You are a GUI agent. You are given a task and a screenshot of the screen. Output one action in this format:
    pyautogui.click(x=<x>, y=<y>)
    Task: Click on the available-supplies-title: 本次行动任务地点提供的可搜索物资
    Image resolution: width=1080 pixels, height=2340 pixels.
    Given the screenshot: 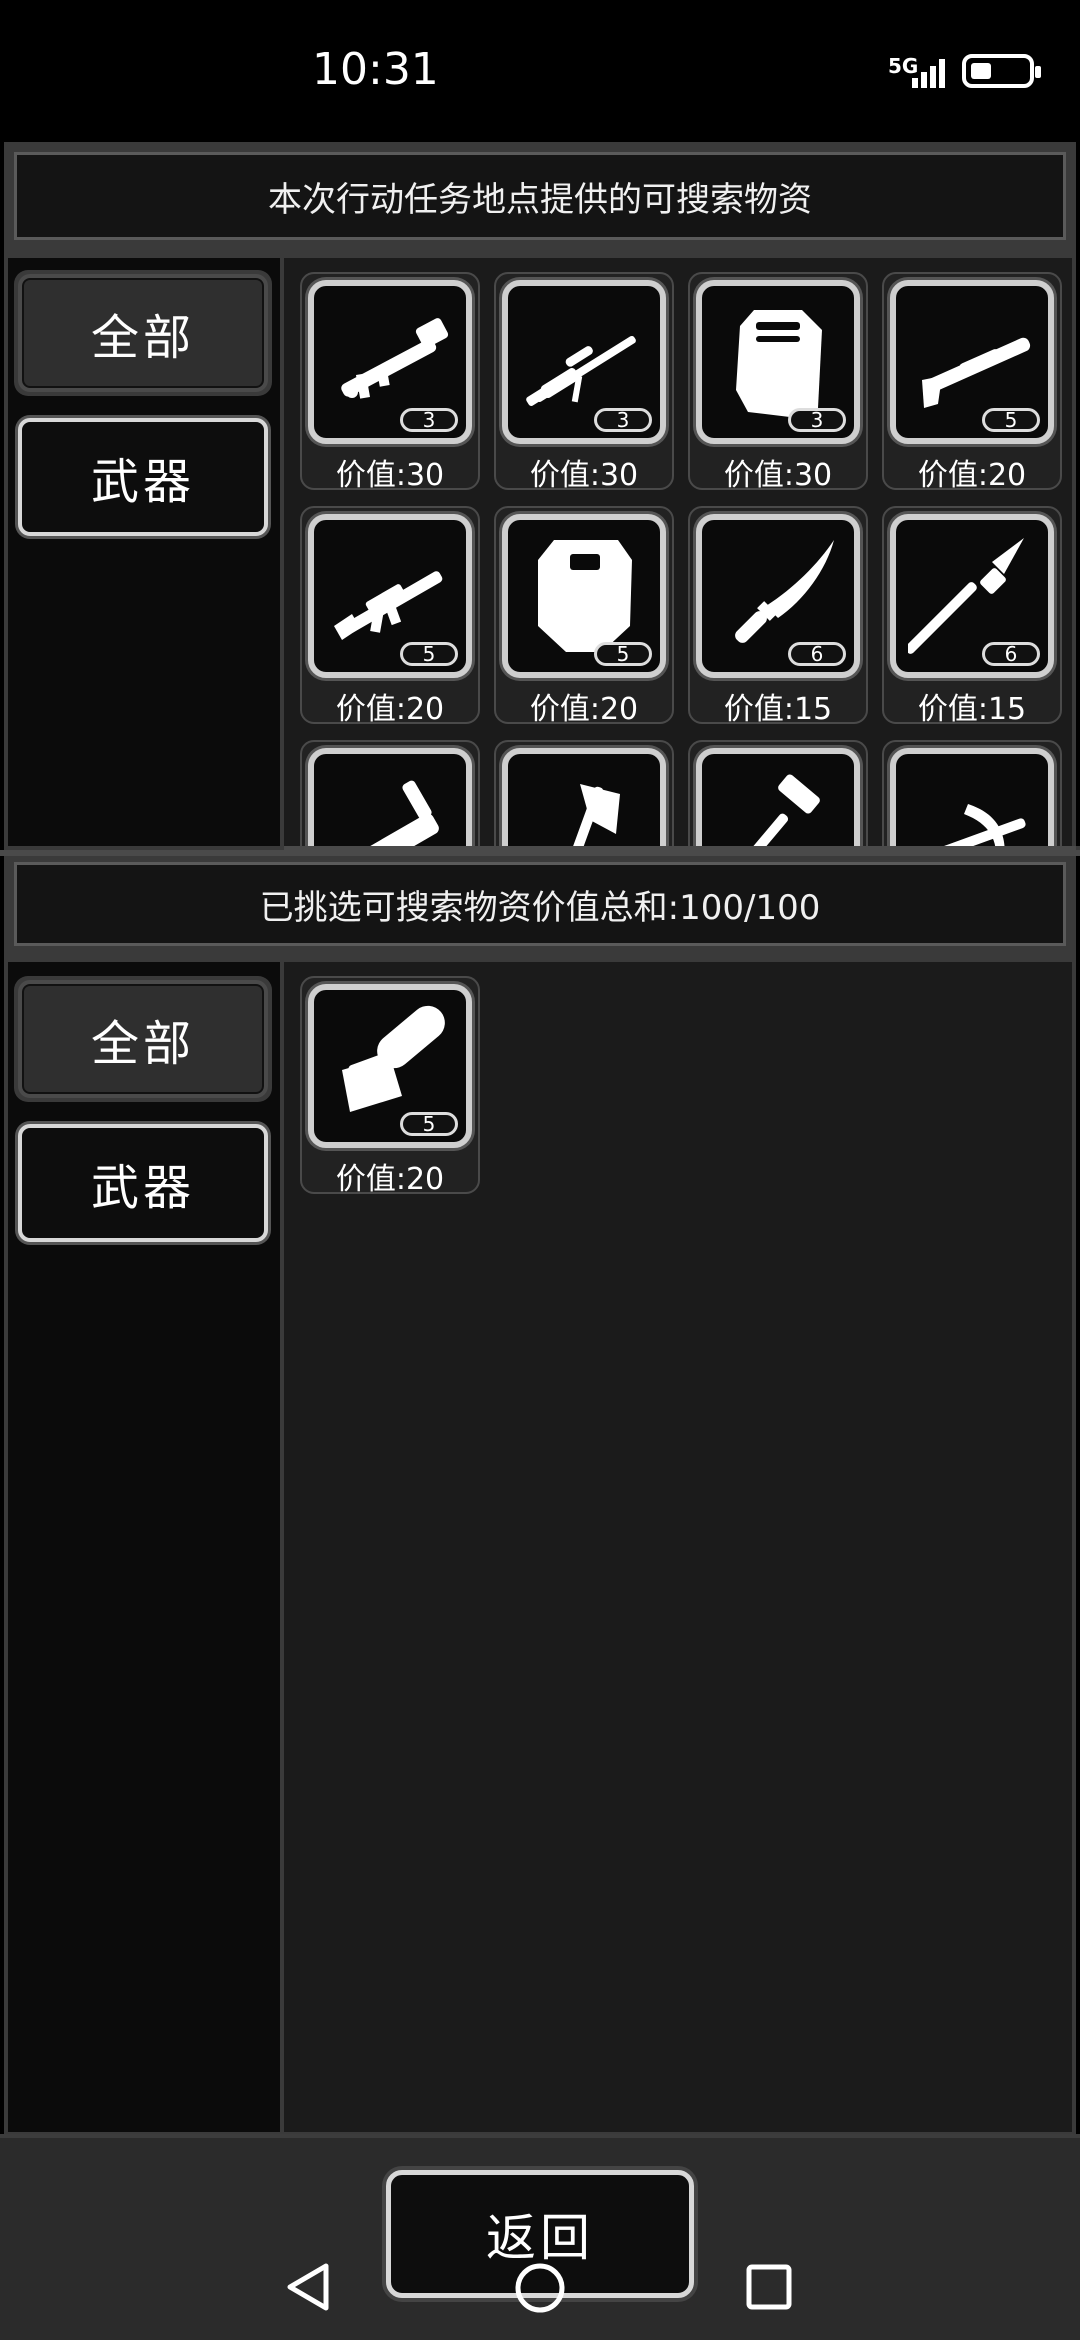 What is the action you would take?
    pyautogui.click(x=540, y=196)
    